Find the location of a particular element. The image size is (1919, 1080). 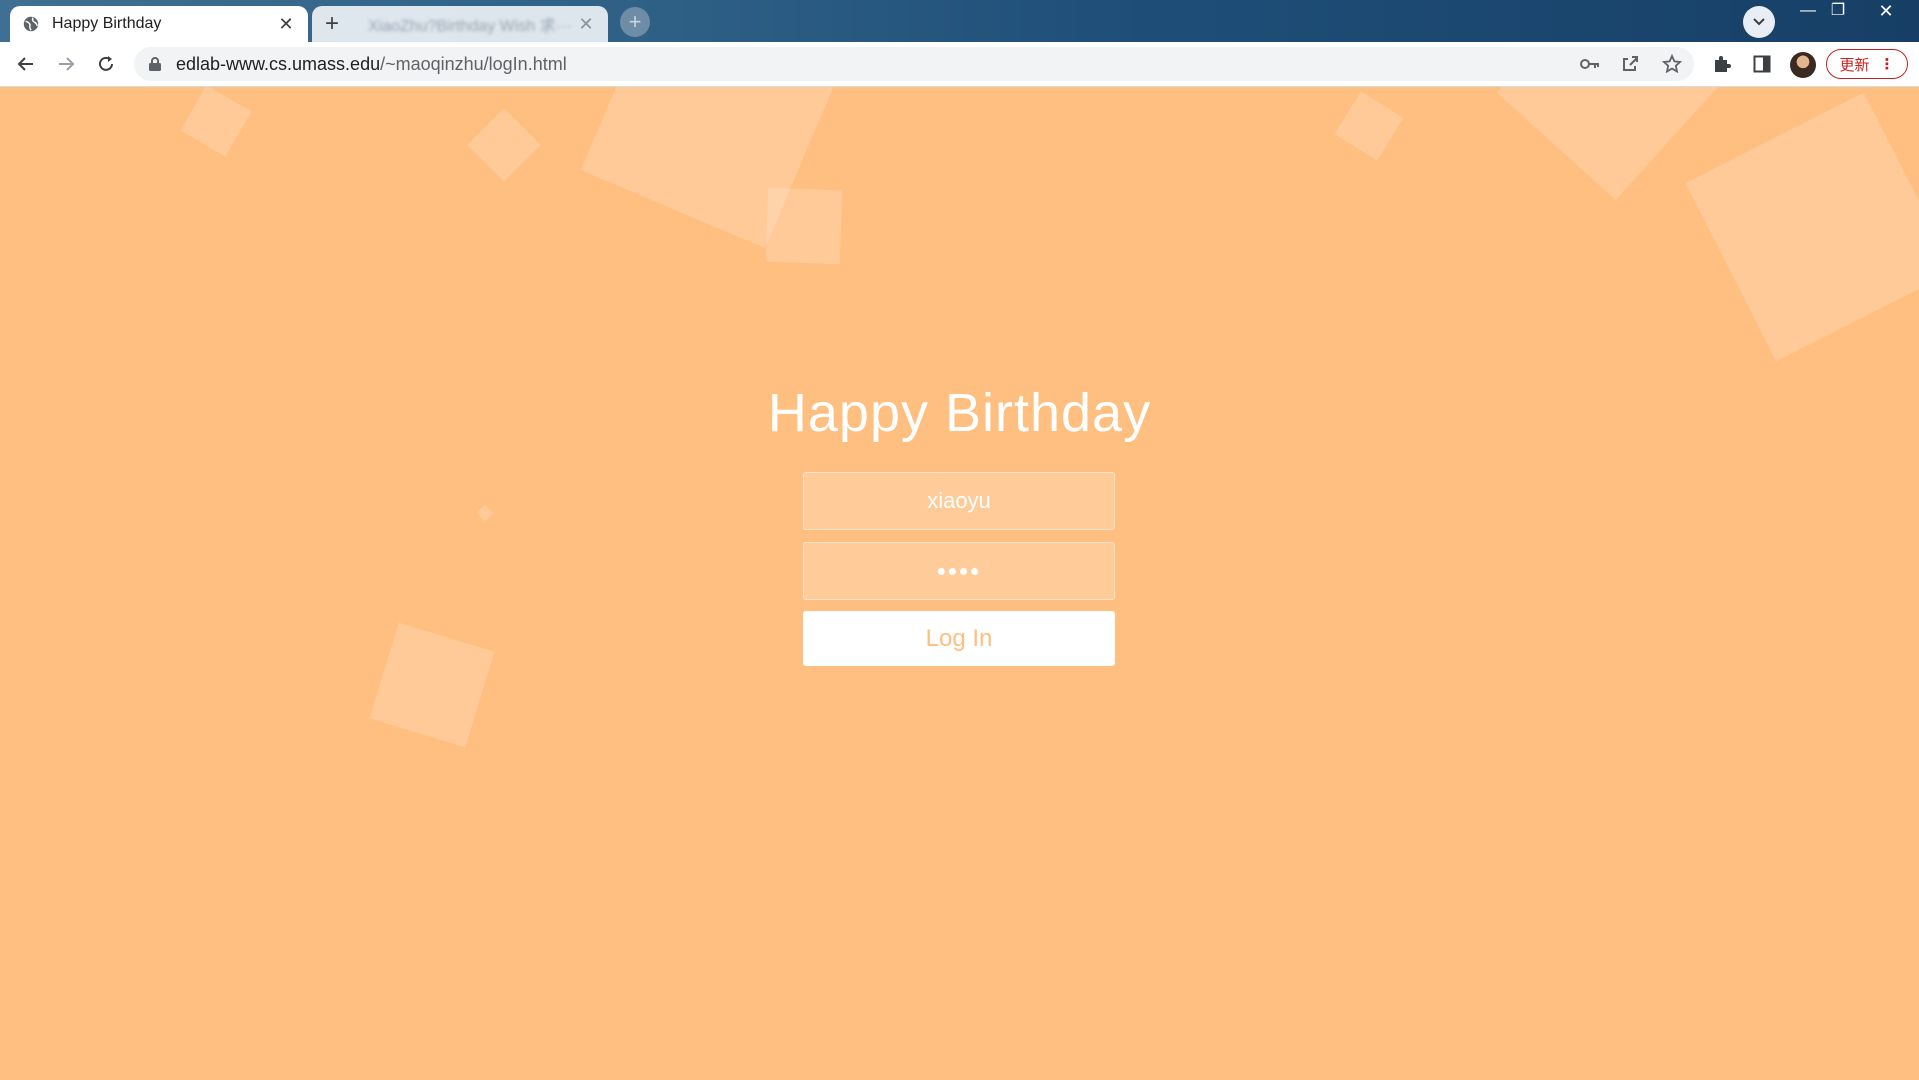

side-panel-icon is located at coordinates (1762, 64).